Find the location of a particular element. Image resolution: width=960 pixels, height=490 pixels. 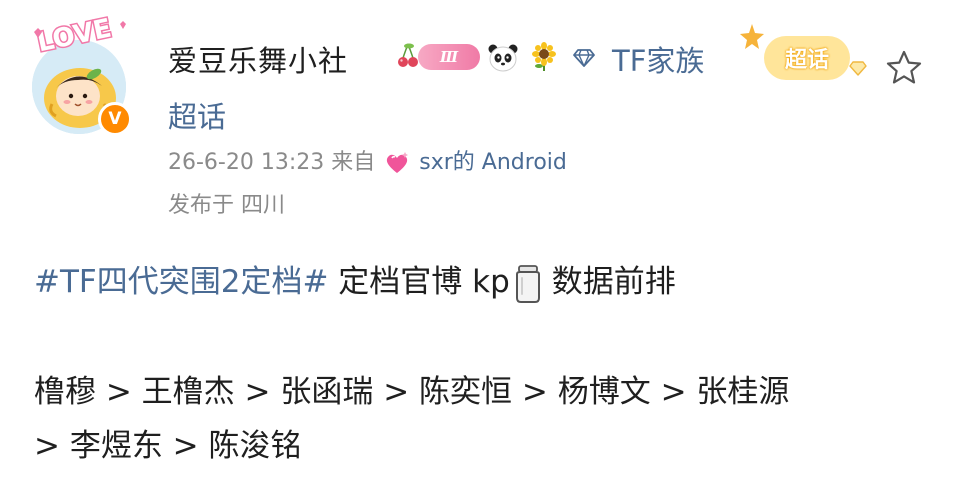

verified-badge: V is located at coordinates (115, 119).